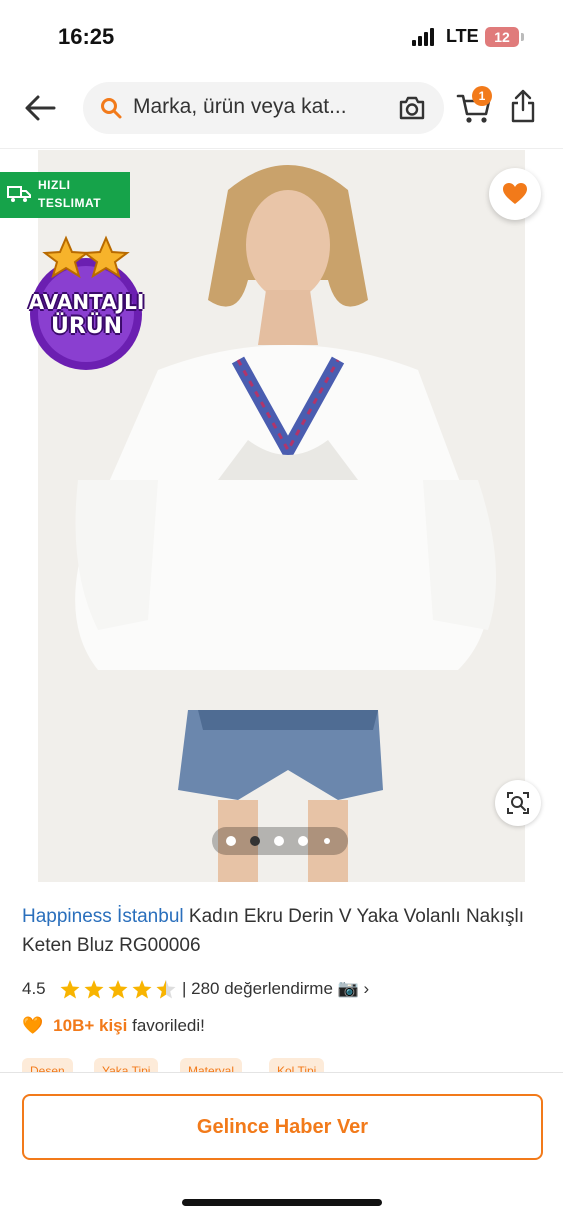  Describe the element at coordinates (504, 37) in the screenshot. I see `battery-icon: 12` at that location.